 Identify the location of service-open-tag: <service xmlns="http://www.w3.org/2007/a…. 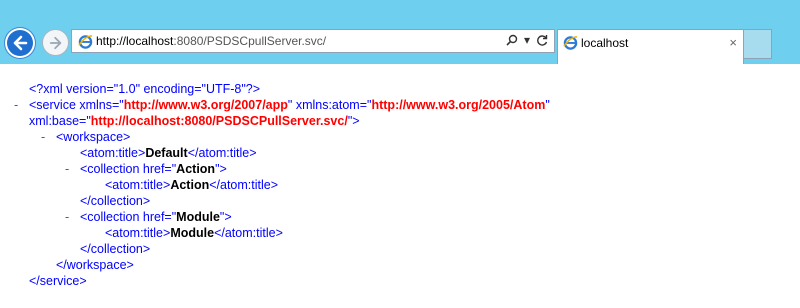
(289, 105).